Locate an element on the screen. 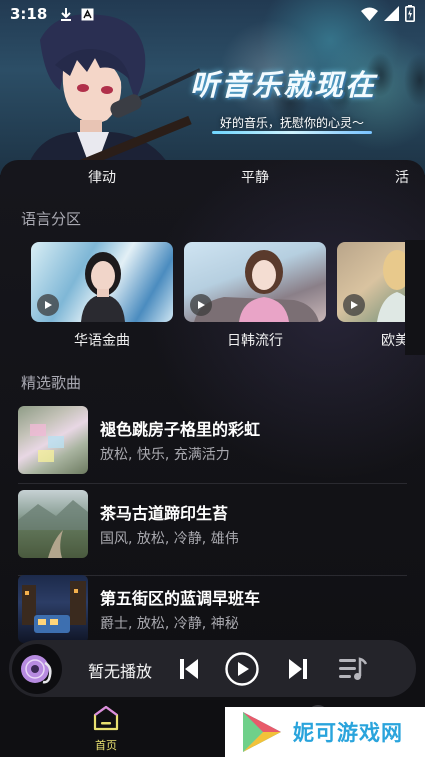  watermark-logo: 妮可游戏网 is located at coordinates (325, 732).